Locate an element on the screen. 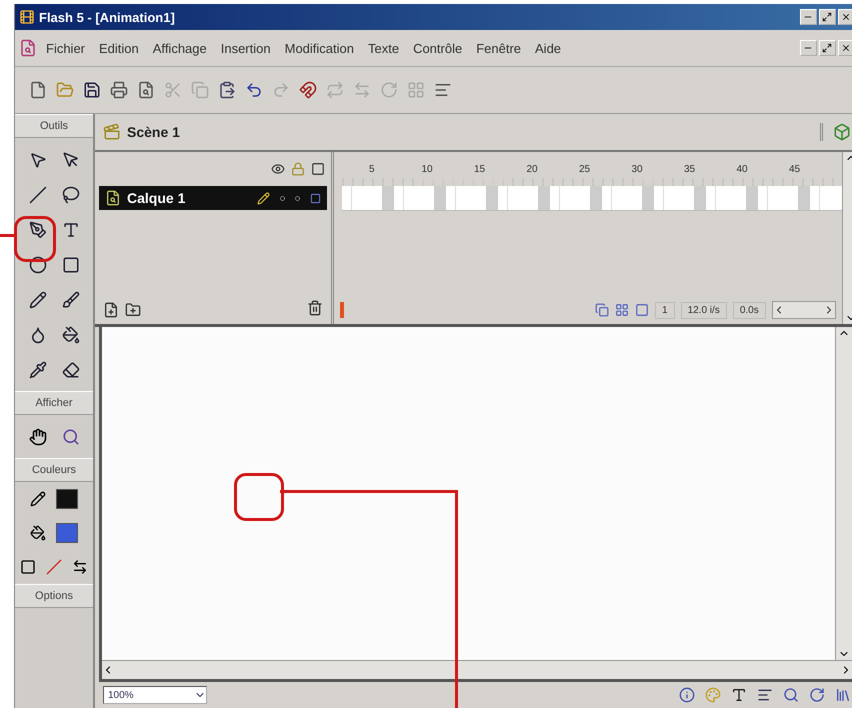 The width and height of the screenshot is (852, 708). zoom-dropdown: 100% is located at coordinates (155, 695).